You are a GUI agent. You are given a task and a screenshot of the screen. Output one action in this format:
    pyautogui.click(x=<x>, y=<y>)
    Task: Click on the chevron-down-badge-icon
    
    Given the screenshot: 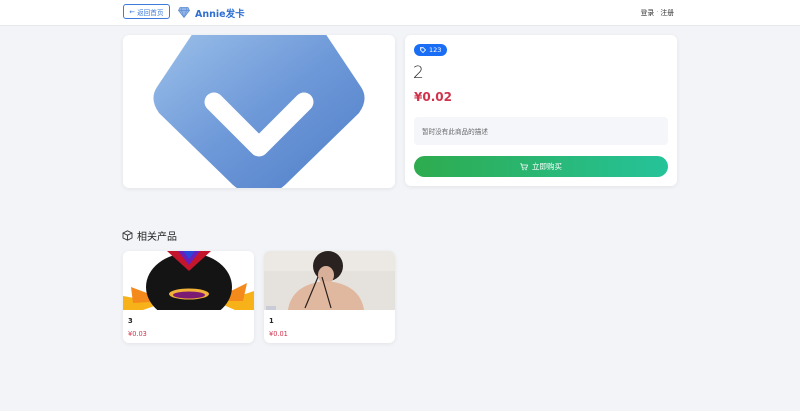 What is the action you would take?
    pyautogui.click(x=259, y=111)
    